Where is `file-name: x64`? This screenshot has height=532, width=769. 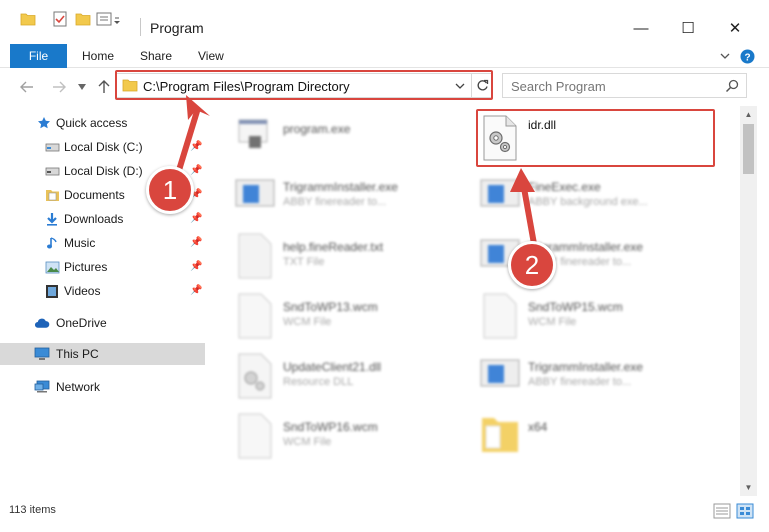
file-name: x64 is located at coordinates (538, 427).